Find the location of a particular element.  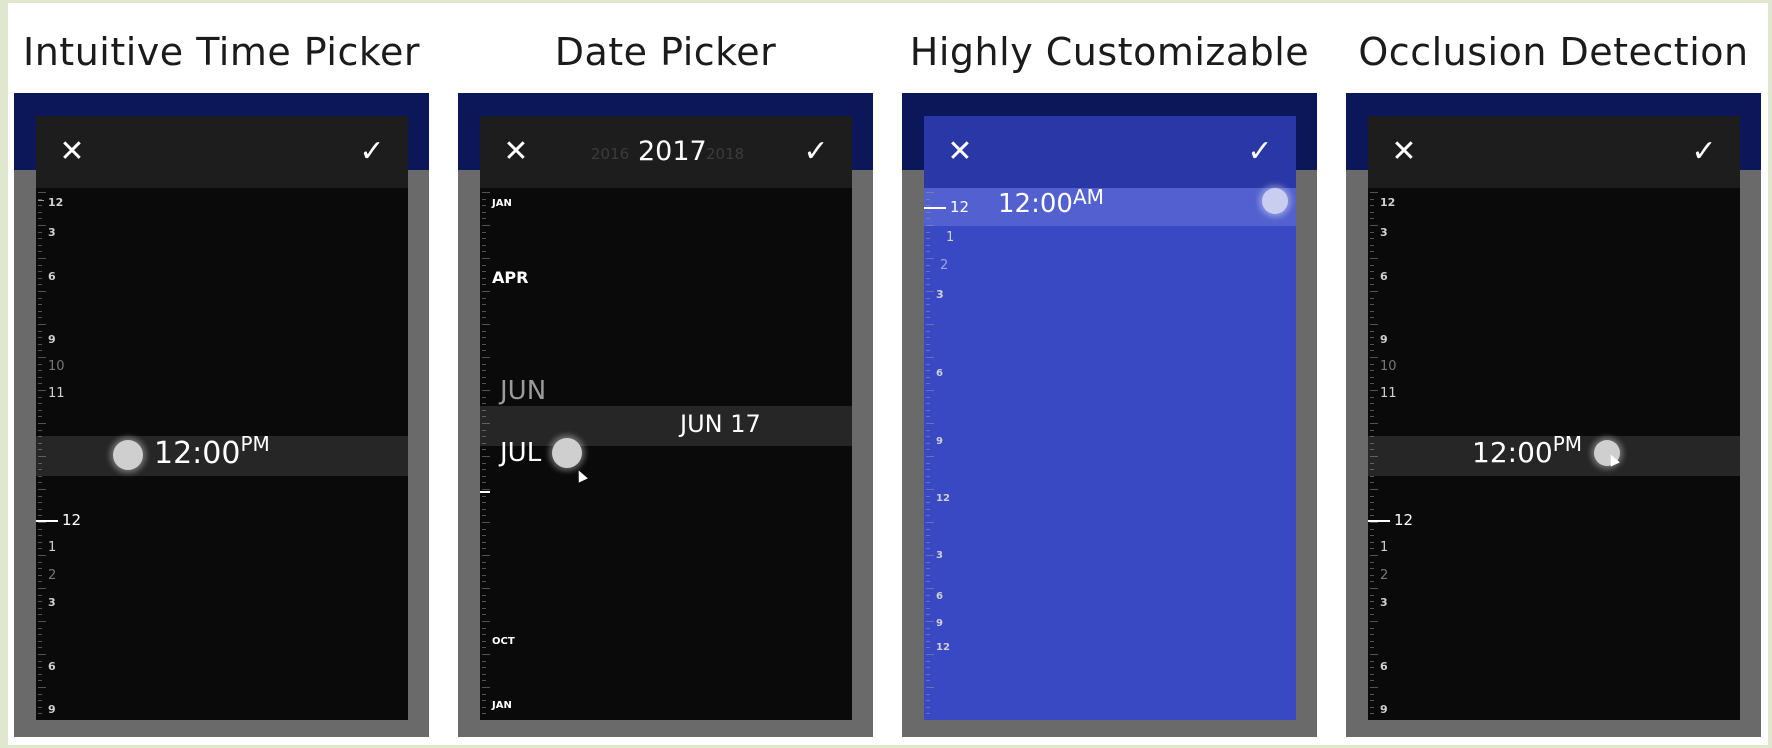

month-label: JAN is located at coordinates (502, 203).